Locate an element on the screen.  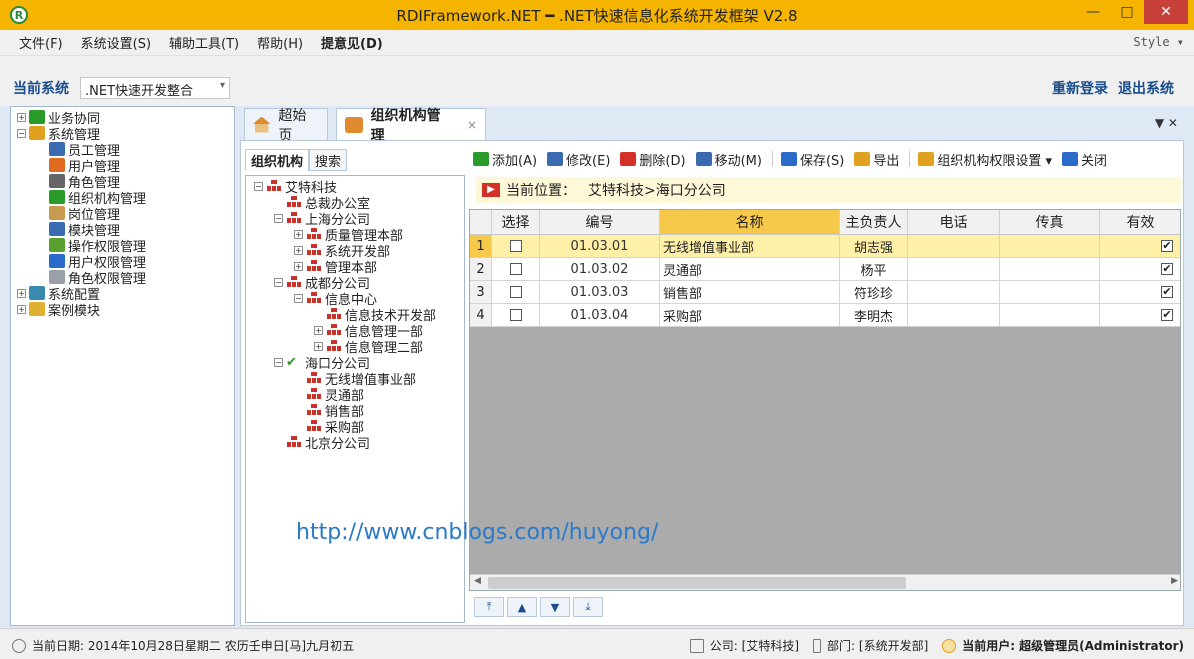
watermark-url: http://www.cnblogs.com/huyong/ is located at coordinates (477, 532).